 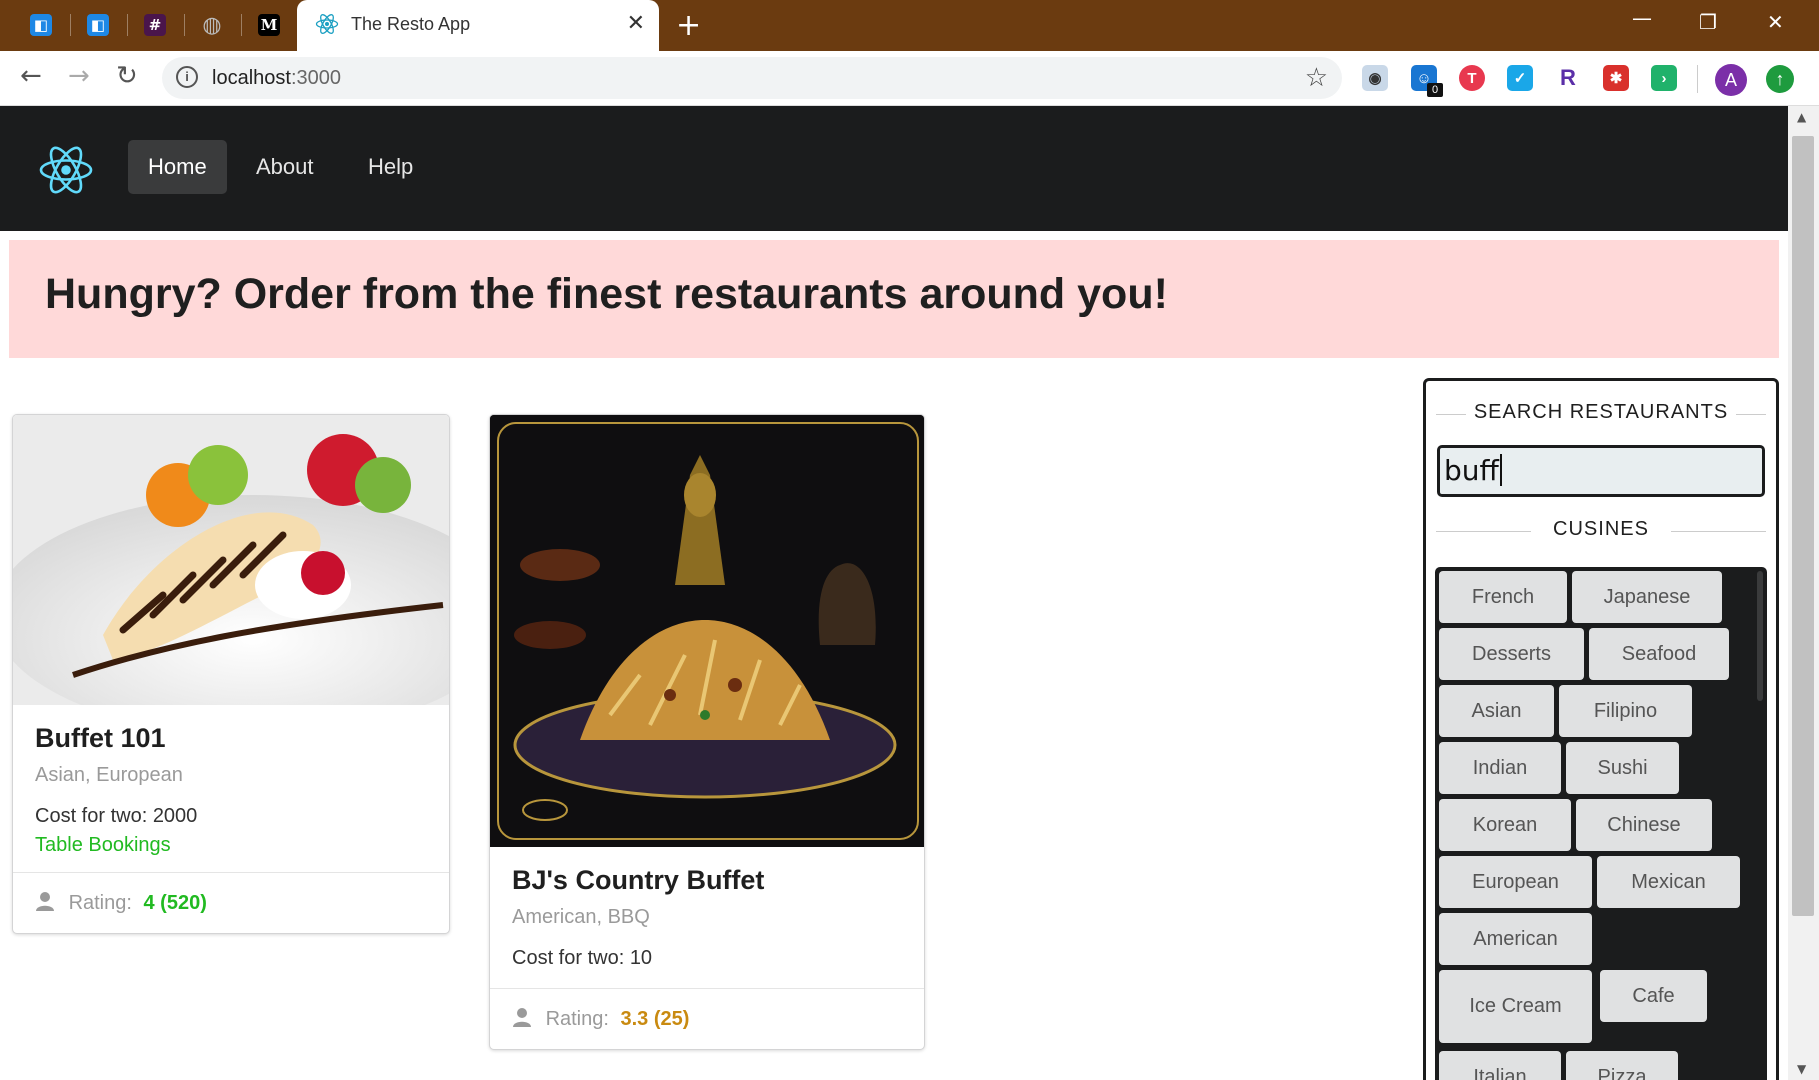 What do you see at coordinates (688, 25) in the screenshot?
I see `new-tab-button: +` at bounding box center [688, 25].